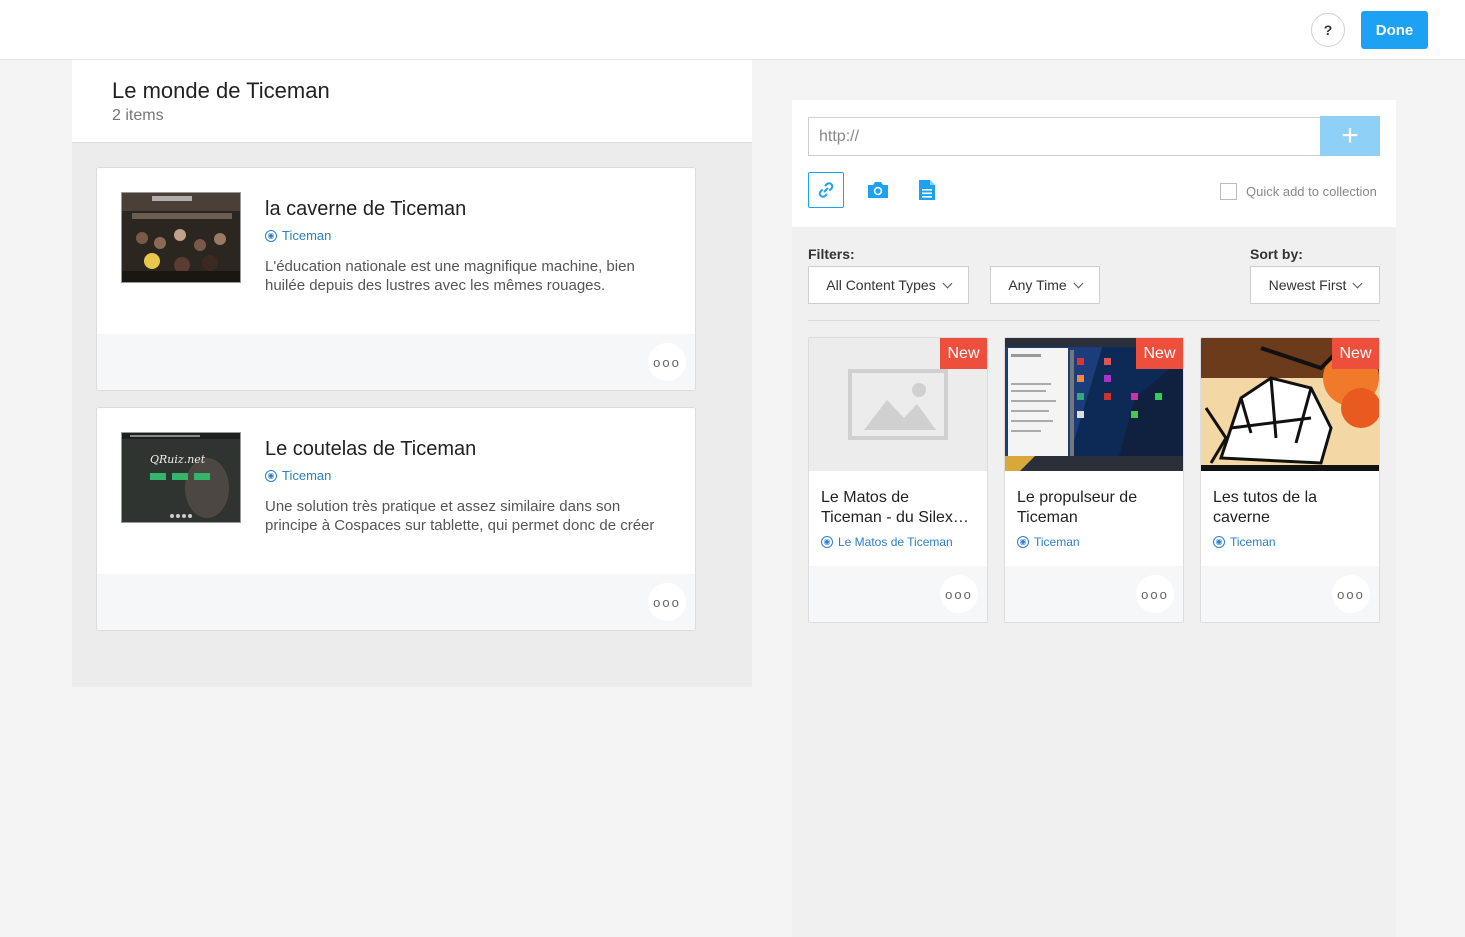 The height and width of the screenshot is (937, 1465). Describe the element at coordinates (178, 459) in the screenshot. I see `svg-text: QRuiz.net` at that location.